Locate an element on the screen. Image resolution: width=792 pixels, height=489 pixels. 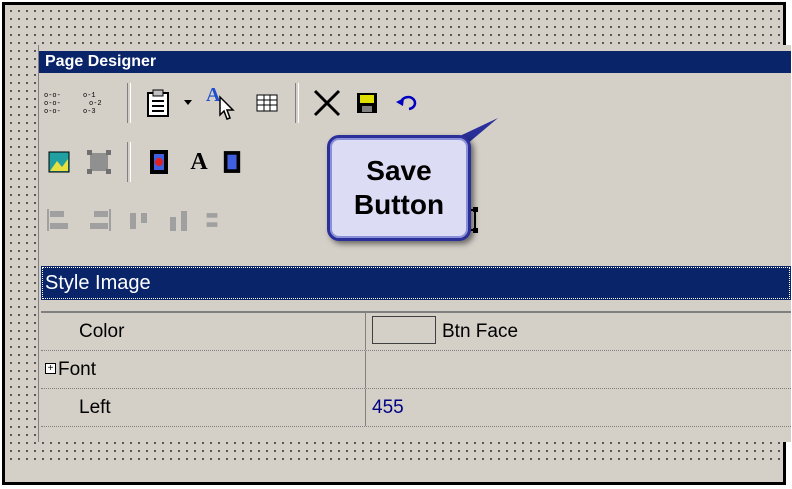
align-left-icon is located at coordinates (59, 220).